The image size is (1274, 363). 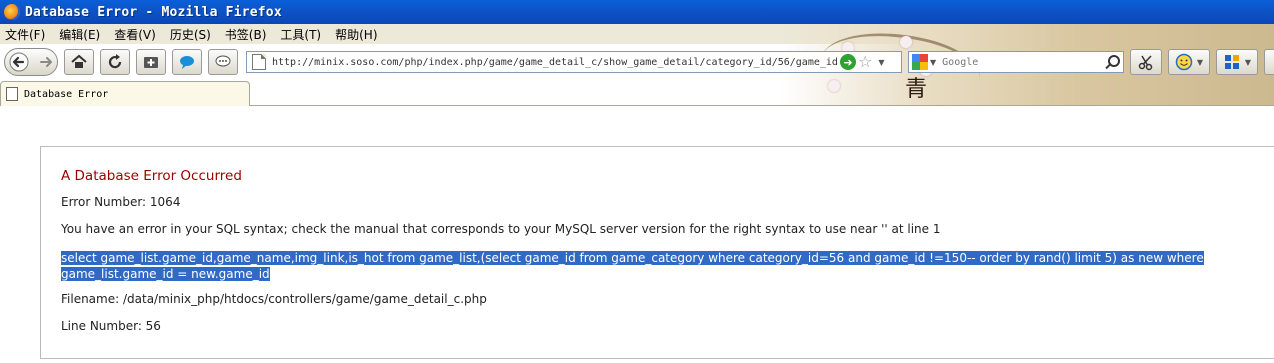 I want to click on scissors-button, so click(x=1146, y=62).